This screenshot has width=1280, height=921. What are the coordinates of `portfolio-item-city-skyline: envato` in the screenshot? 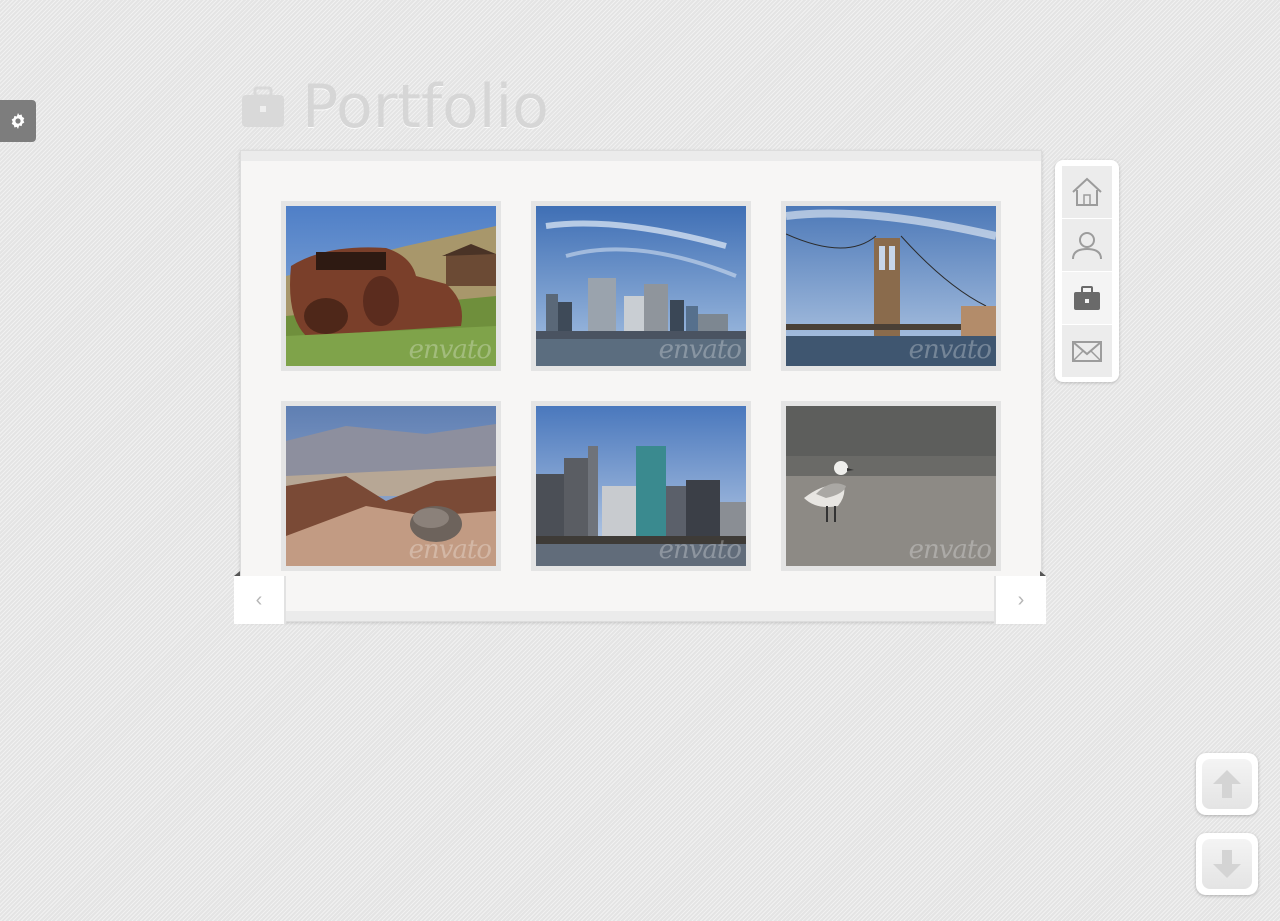 It's located at (641, 286).